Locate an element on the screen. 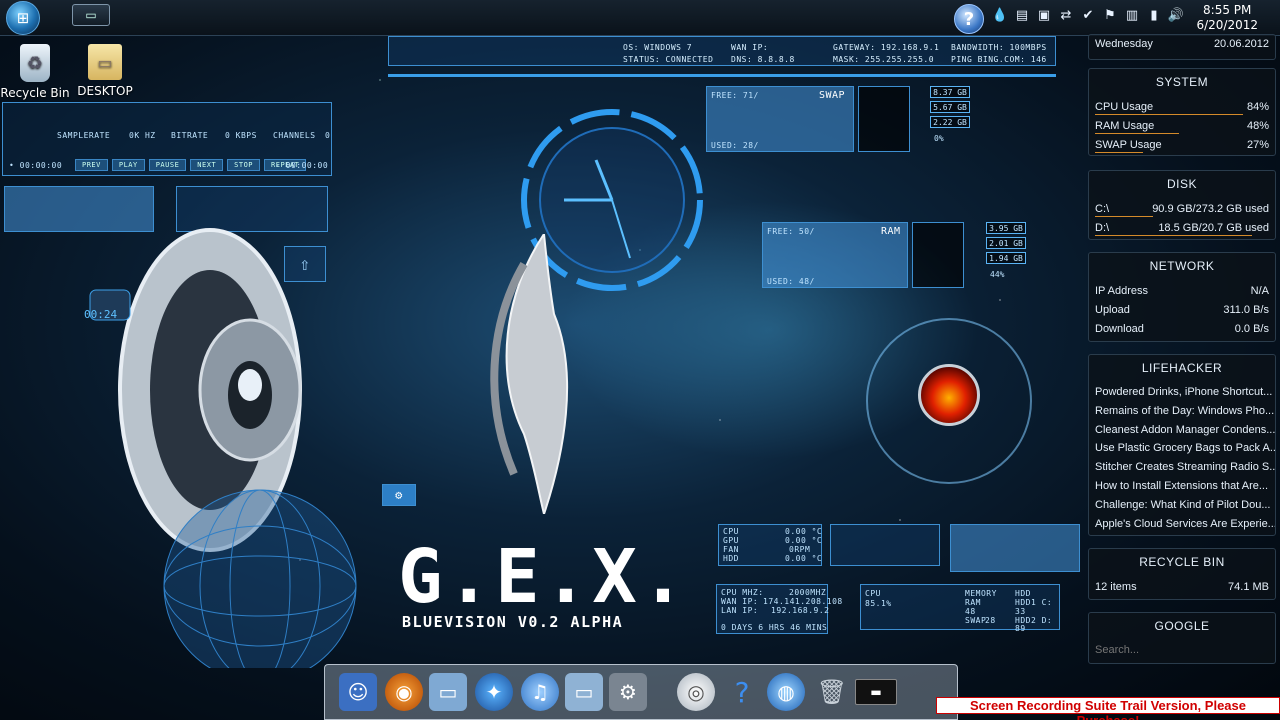 The width and height of the screenshot is (1280, 720). elapsed-time: • 00:00:00 is located at coordinates (36, 165).